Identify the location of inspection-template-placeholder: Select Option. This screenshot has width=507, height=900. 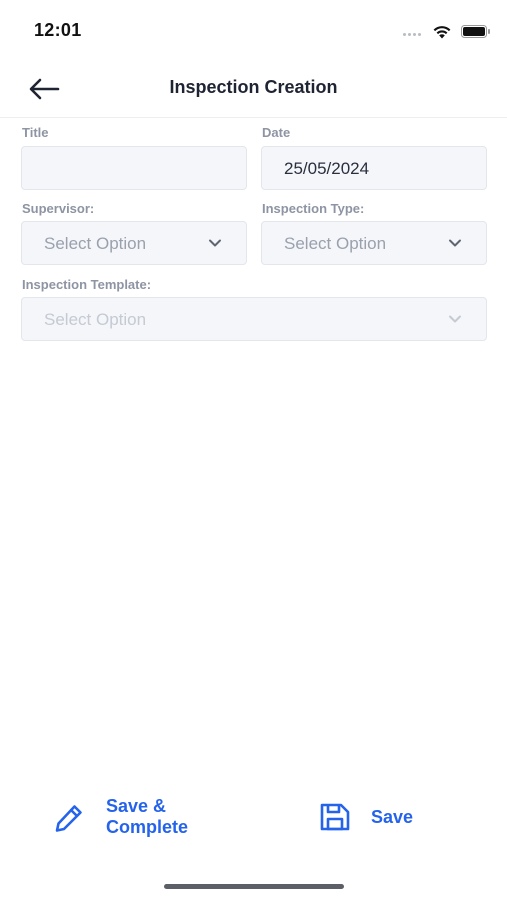
(95, 319).